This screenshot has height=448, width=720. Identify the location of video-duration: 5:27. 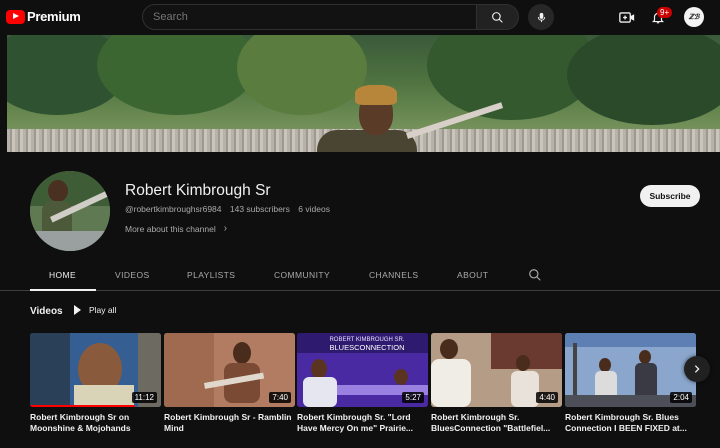
(413, 397).